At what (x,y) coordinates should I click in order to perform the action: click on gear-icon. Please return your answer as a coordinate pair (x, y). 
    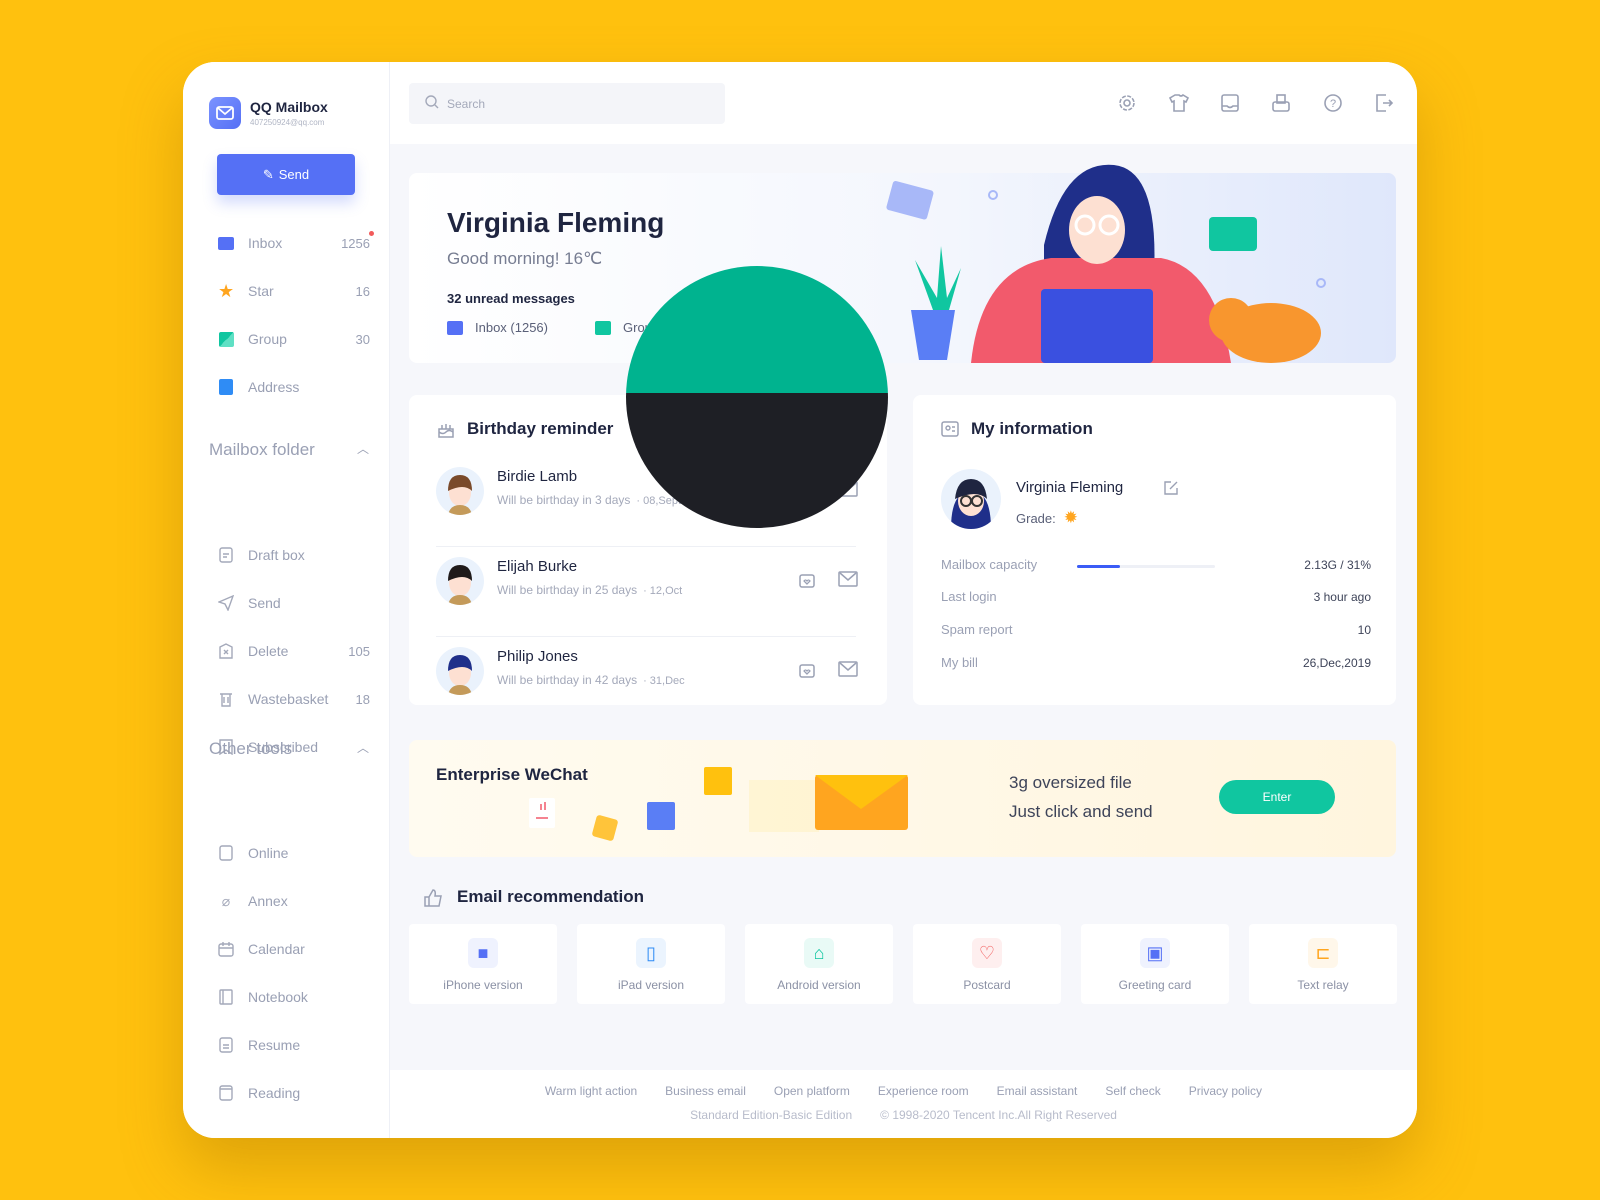
    Looking at the image, I should click on (1127, 103).